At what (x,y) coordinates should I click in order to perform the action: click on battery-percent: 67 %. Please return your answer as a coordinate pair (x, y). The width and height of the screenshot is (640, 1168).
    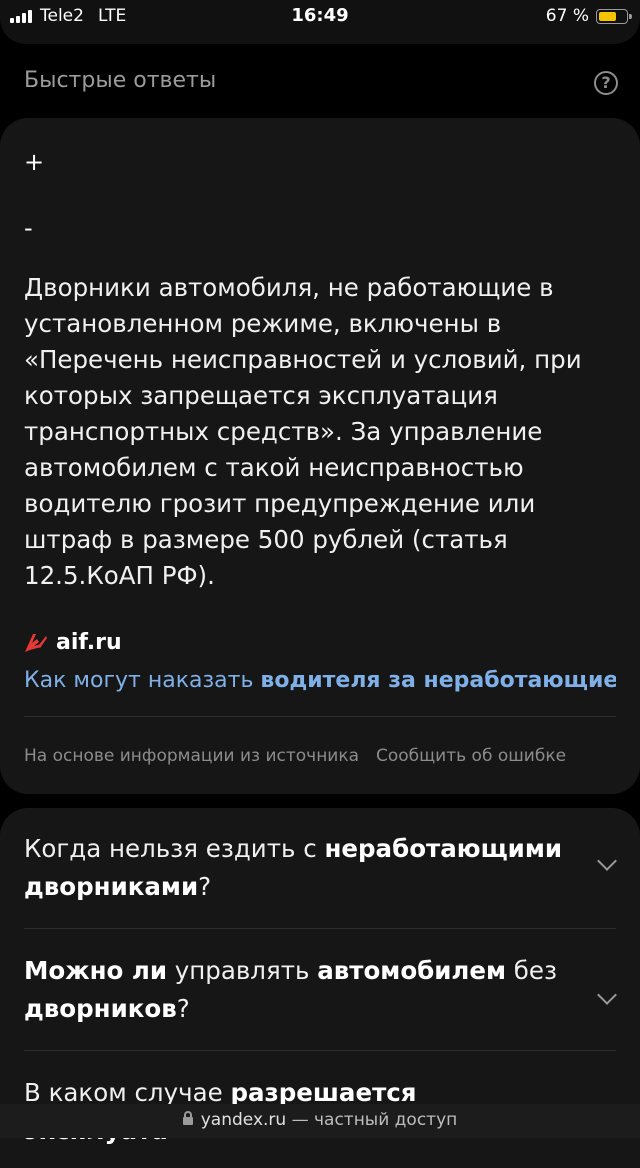
    Looking at the image, I should click on (567, 16).